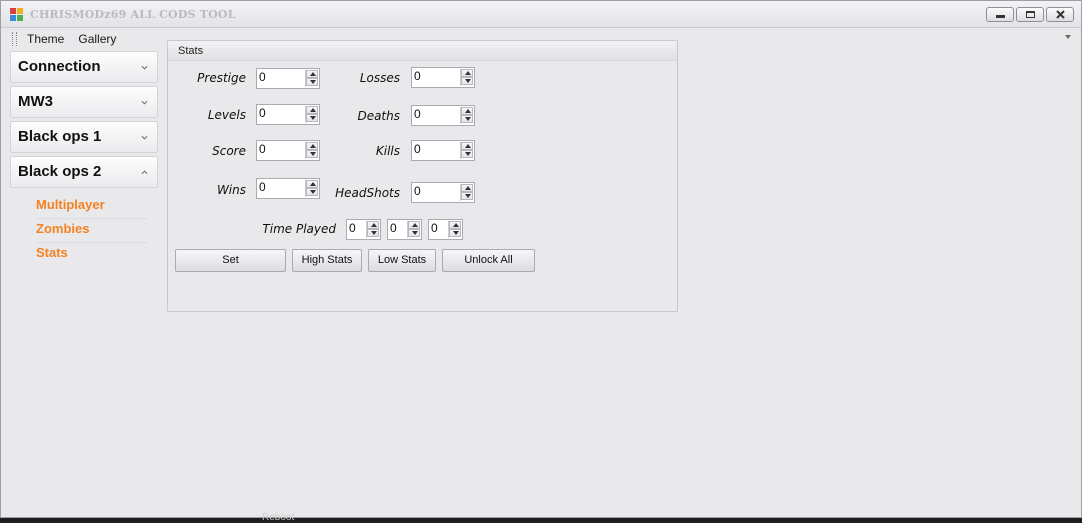 The image size is (1082, 523). What do you see at coordinates (288, 188) in the screenshot?
I see `wins-stepper: 0` at bounding box center [288, 188].